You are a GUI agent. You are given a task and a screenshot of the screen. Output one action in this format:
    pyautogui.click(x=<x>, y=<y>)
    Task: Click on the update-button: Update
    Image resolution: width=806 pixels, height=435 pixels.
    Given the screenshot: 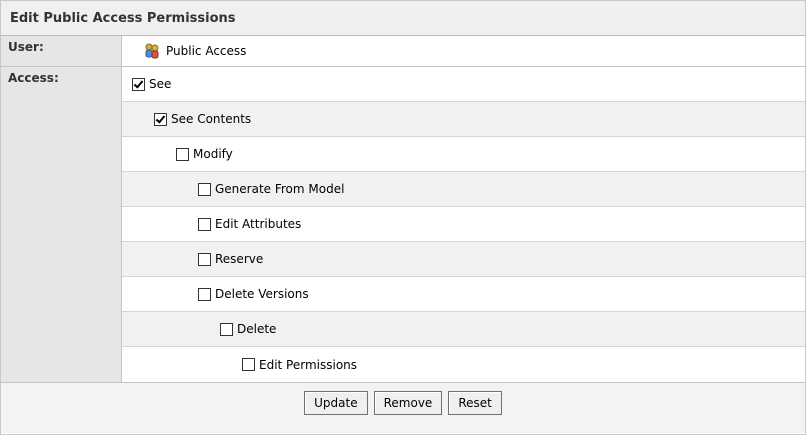 What is the action you would take?
    pyautogui.click(x=336, y=403)
    